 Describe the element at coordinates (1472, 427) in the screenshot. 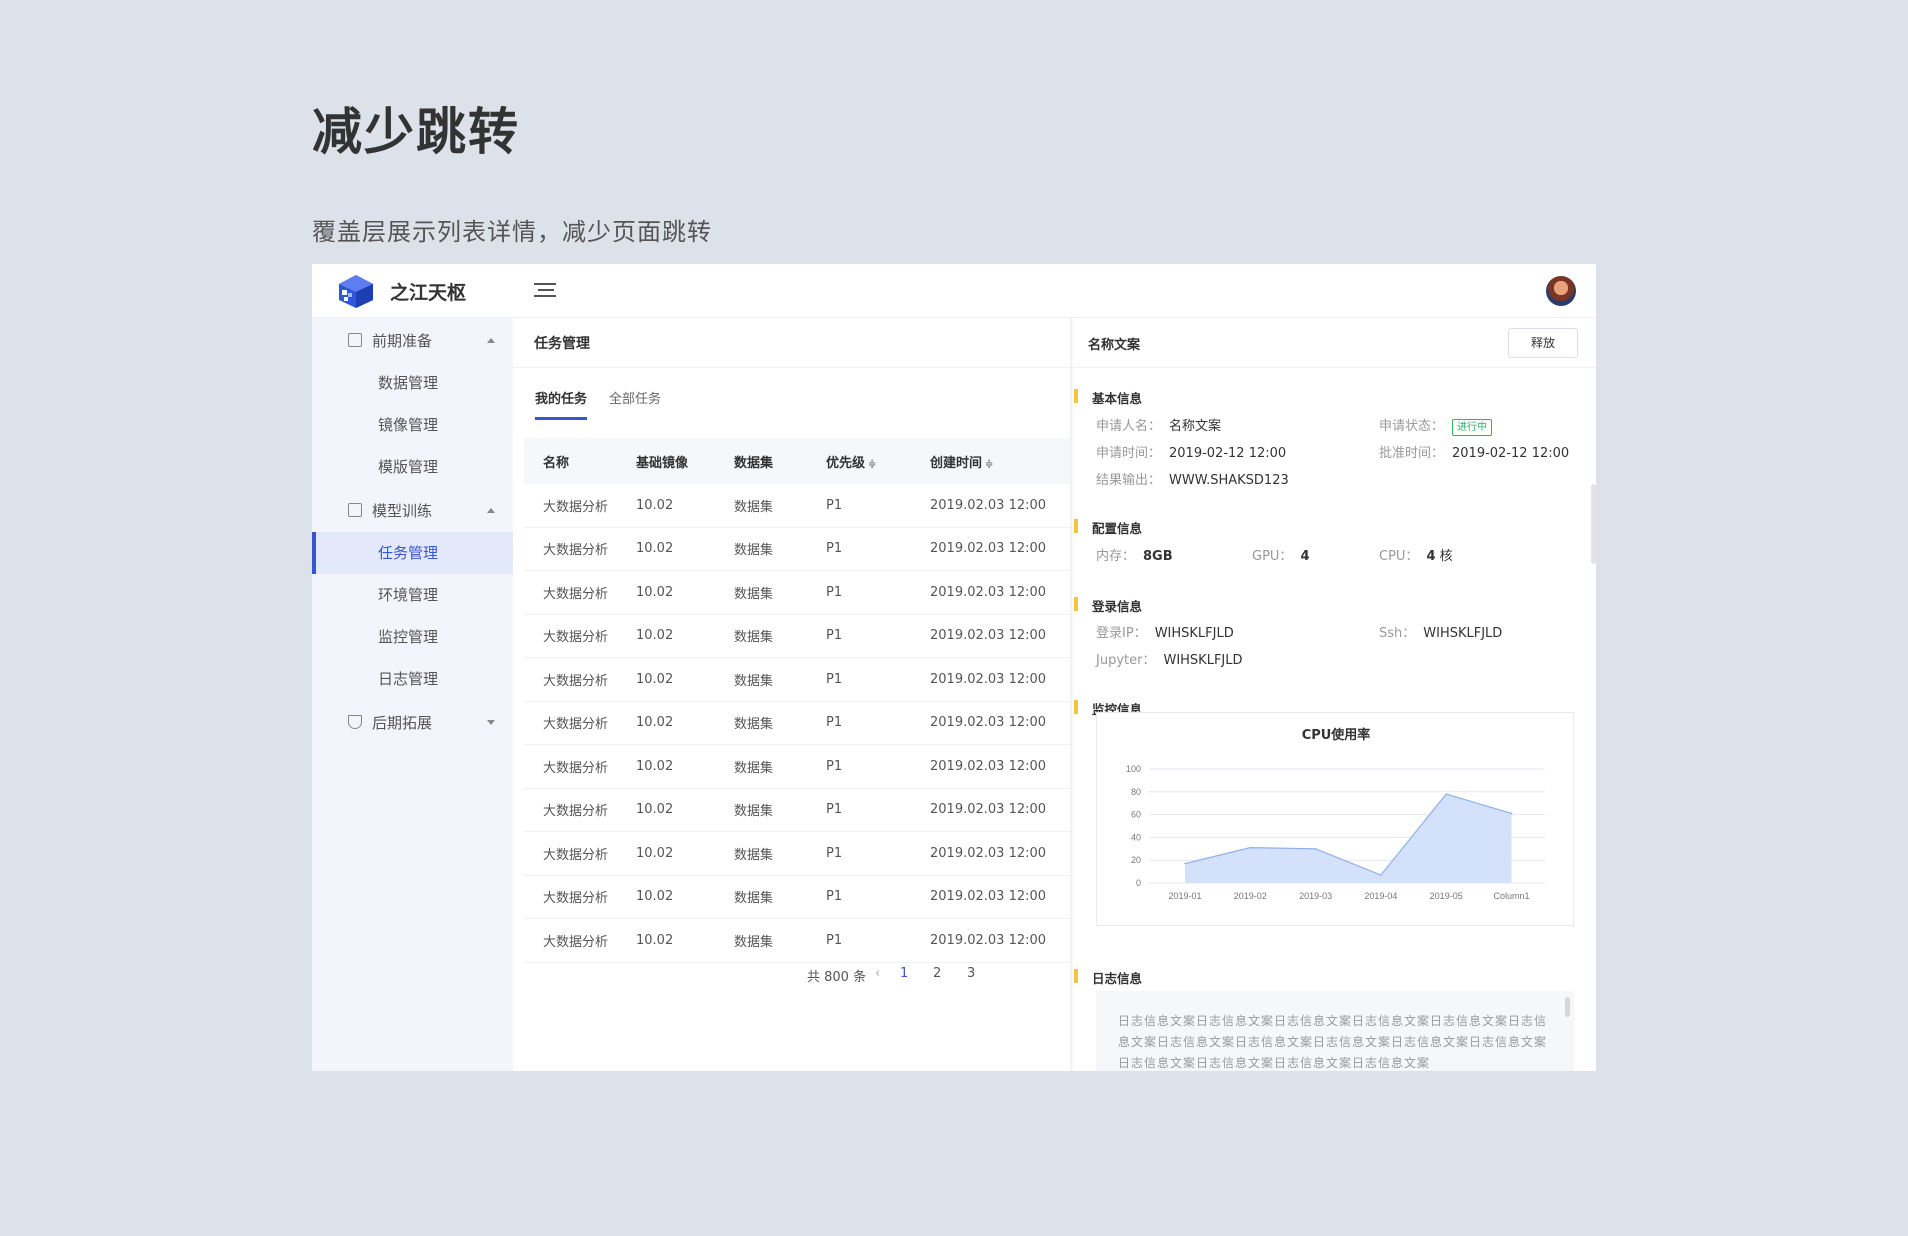

I see `status-badge: 进行中` at that location.